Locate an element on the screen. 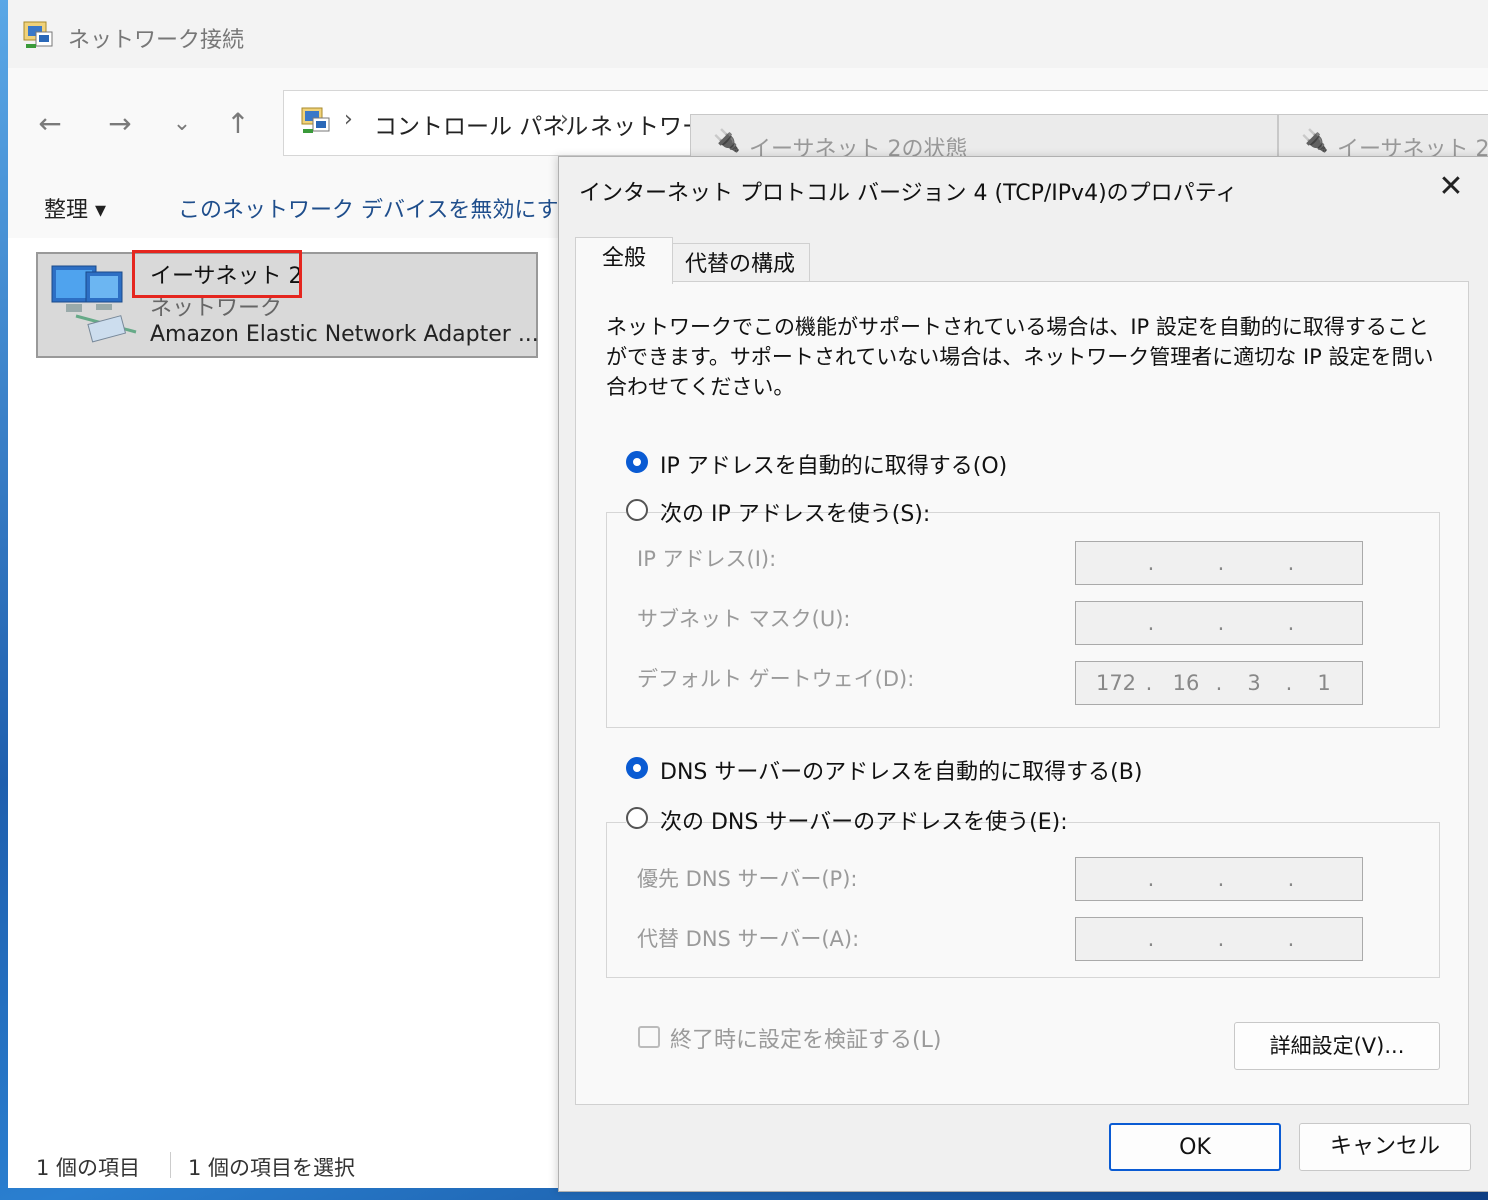 The image size is (1488, 1200). highlight-annotation-box is located at coordinates (217, 274).